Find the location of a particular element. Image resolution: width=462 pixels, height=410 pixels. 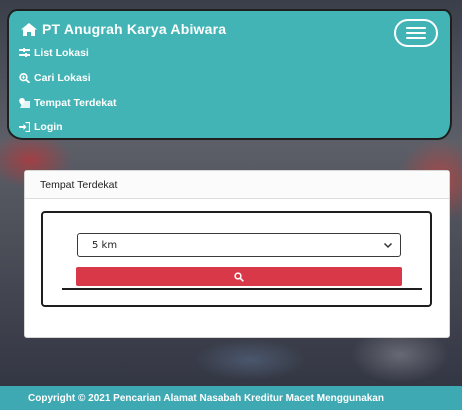

menu-item-tempat-terdekat: Tempat Terdekat is located at coordinates (67, 103).